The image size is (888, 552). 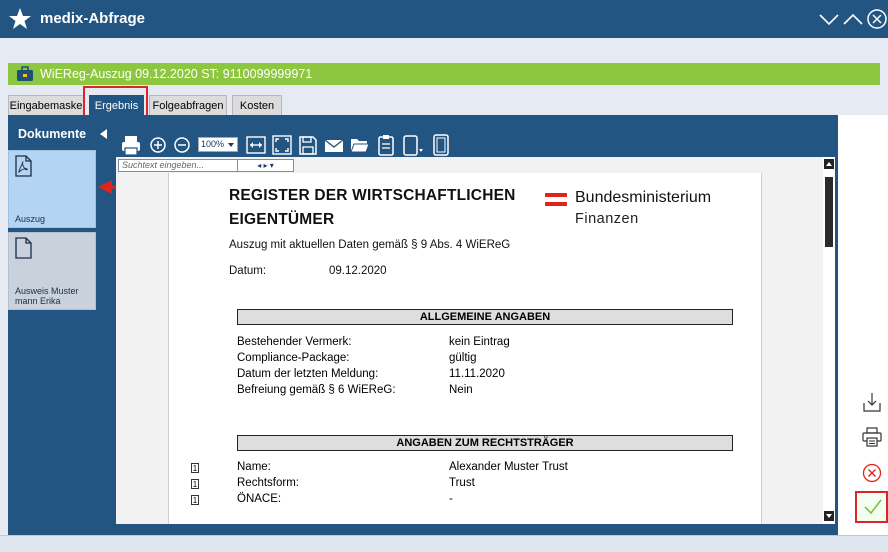 I want to click on confirm-button, so click(x=871, y=507).